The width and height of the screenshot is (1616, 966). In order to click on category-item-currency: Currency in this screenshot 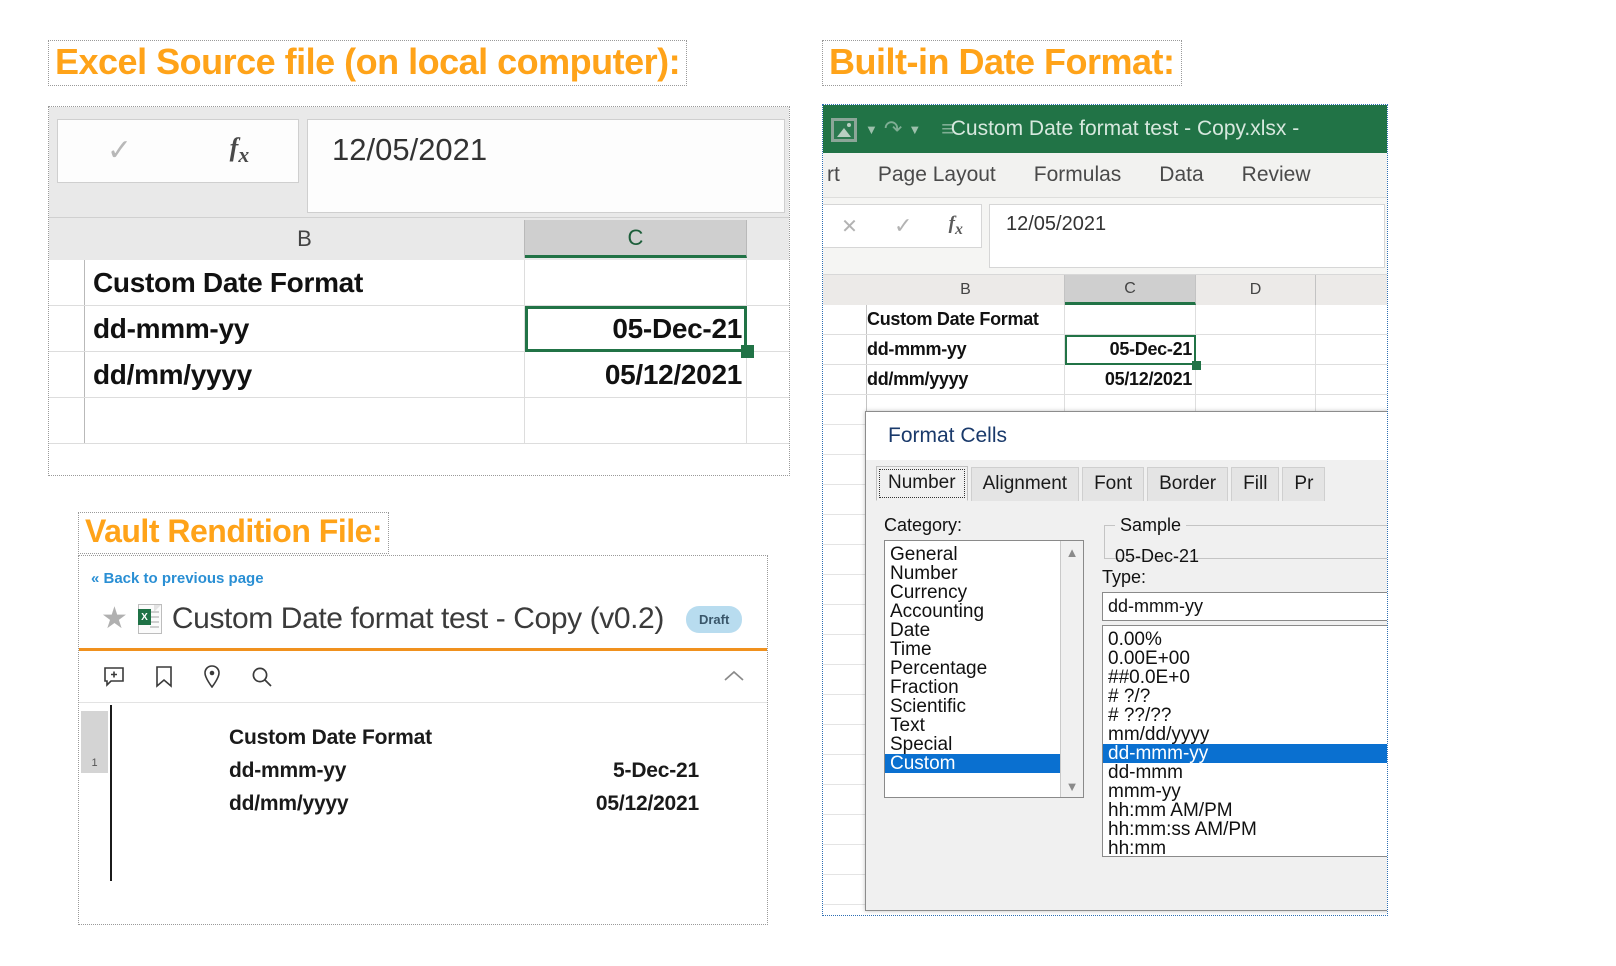, I will do `click(984, 592)`.